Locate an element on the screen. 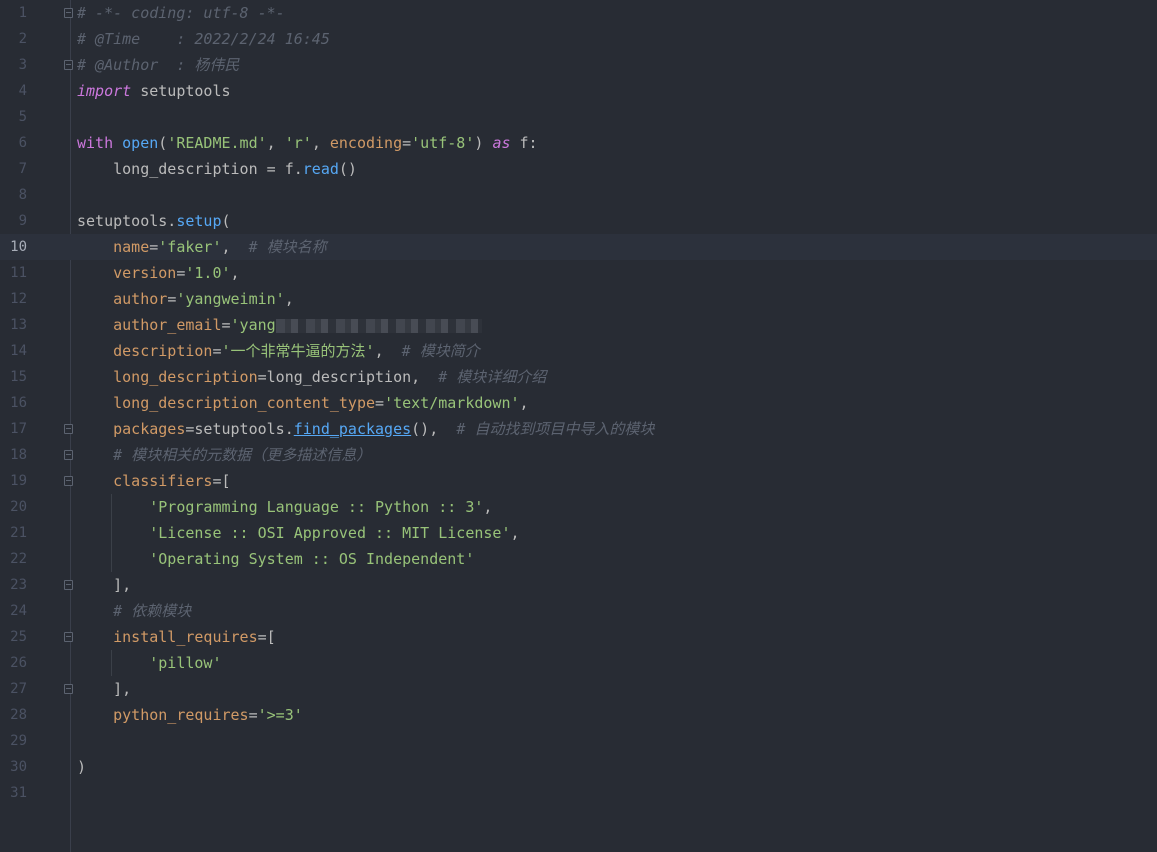 This screenshot has height=852, width=1157. line-number: 21 is located at coordinates (18, 533).